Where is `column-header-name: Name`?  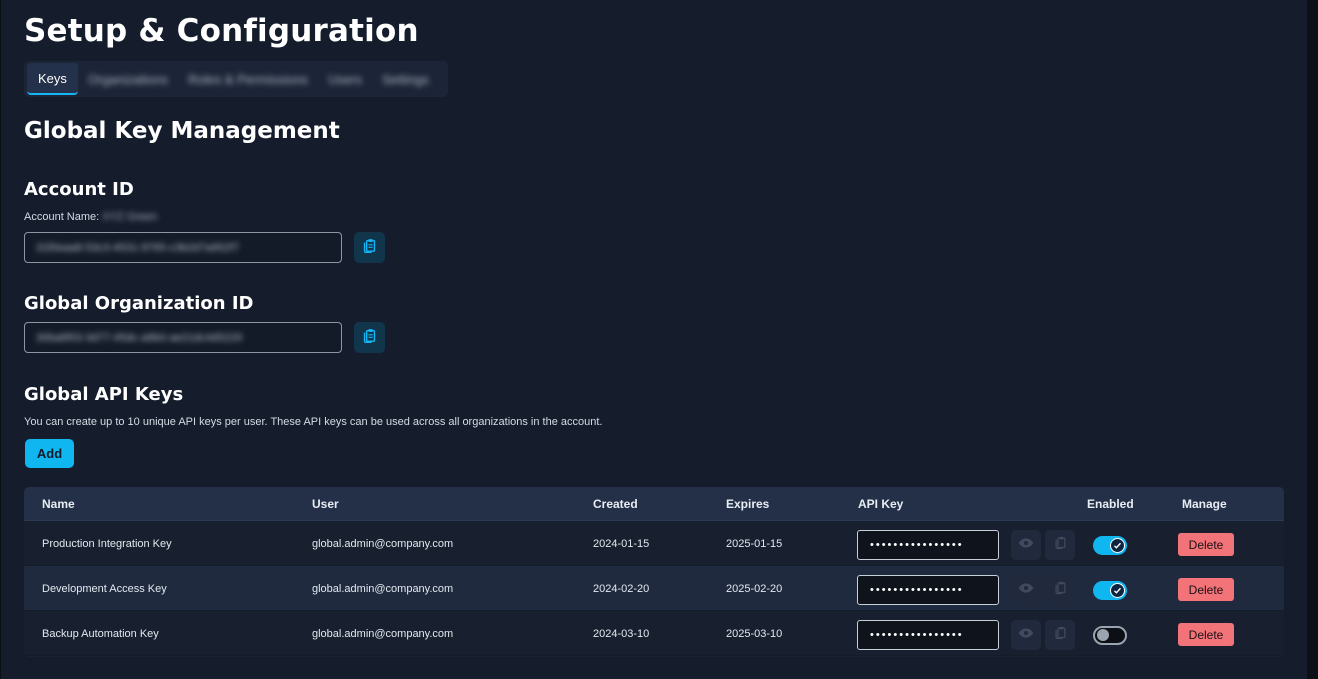 column-header-name: Name is located at coordinates (58, 504).